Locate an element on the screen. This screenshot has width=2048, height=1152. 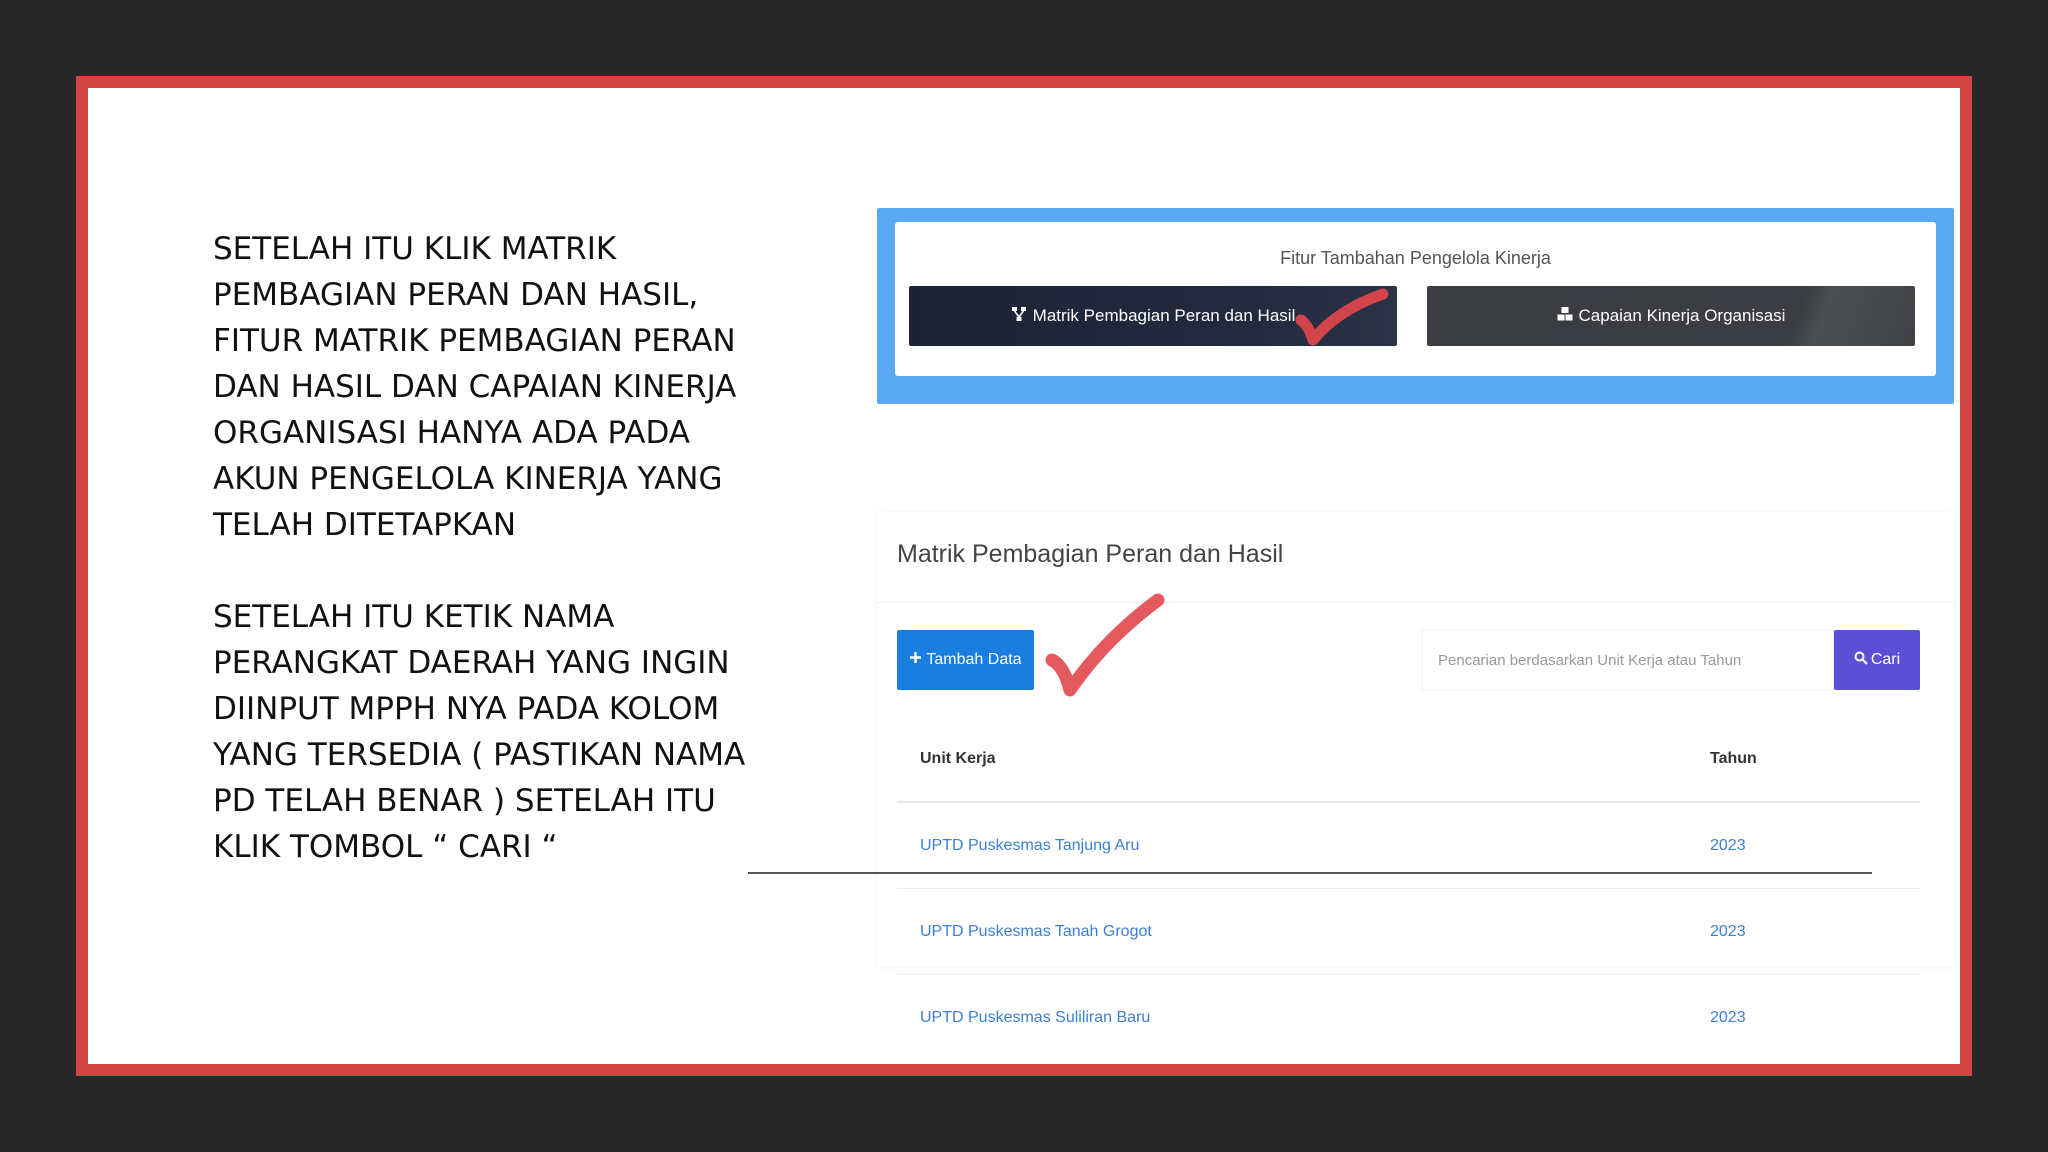
tambah-data-label: Tambah Data is located at coordinates (974, 659).